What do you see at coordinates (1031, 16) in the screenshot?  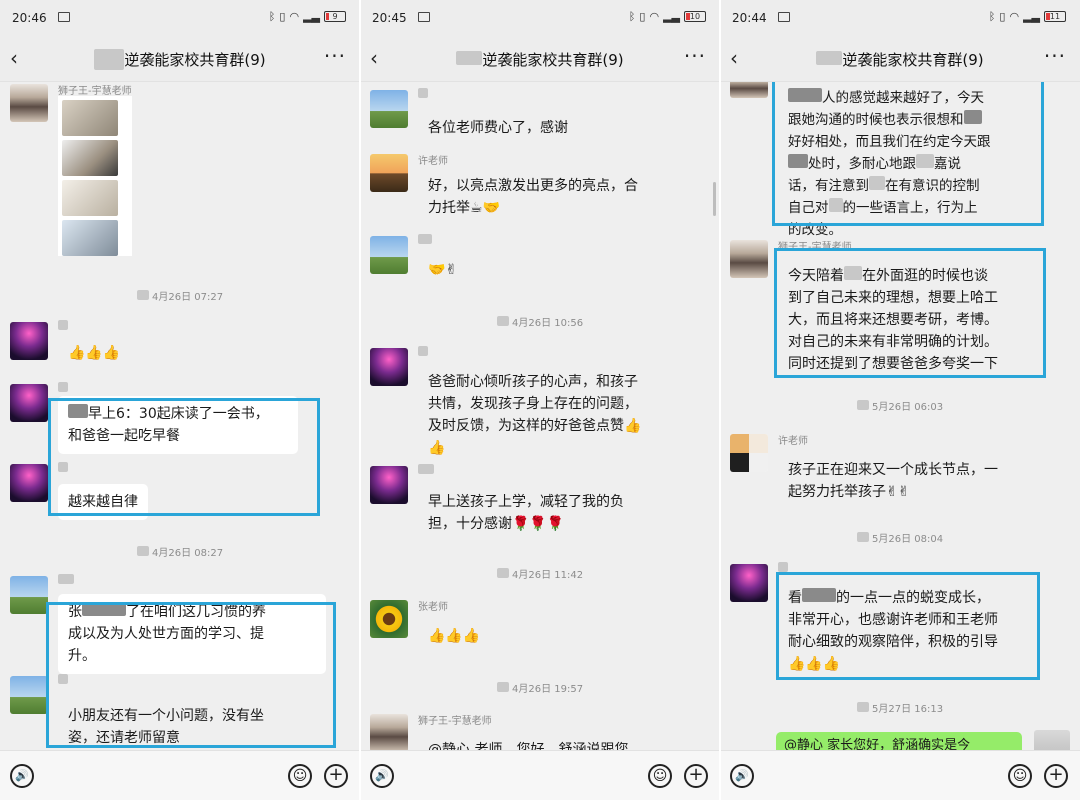 I see `signal-icon: ▂▃` at bounding box center [1031, 16].